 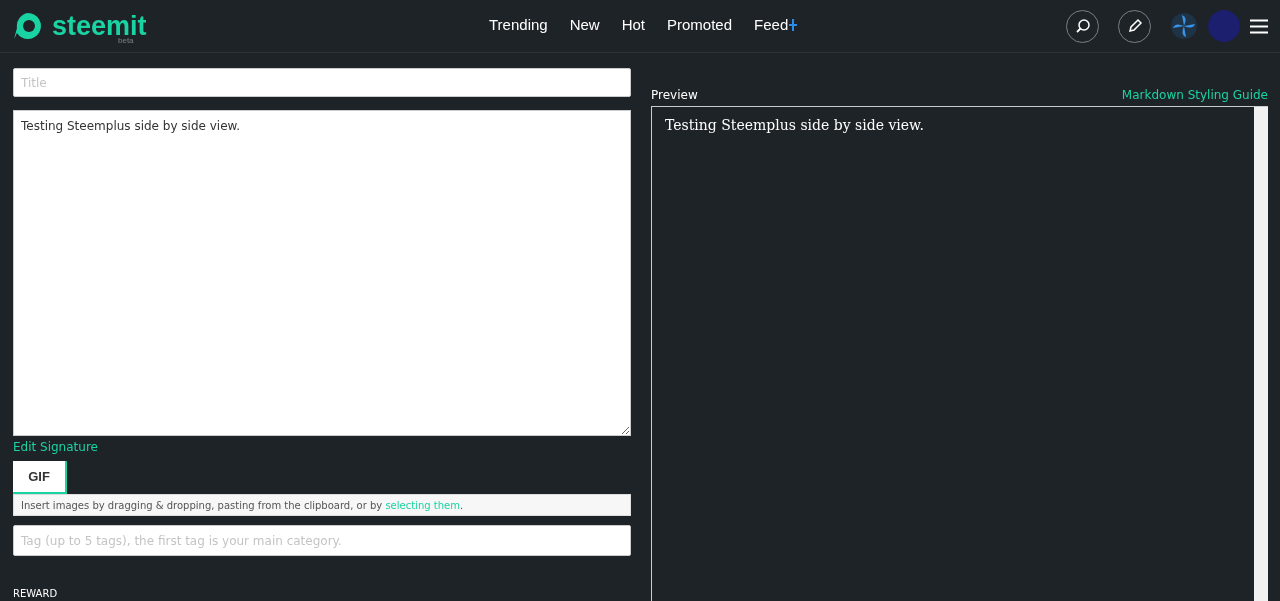 I want to click on gif-tab: GIF, so click(x=40, y=477).